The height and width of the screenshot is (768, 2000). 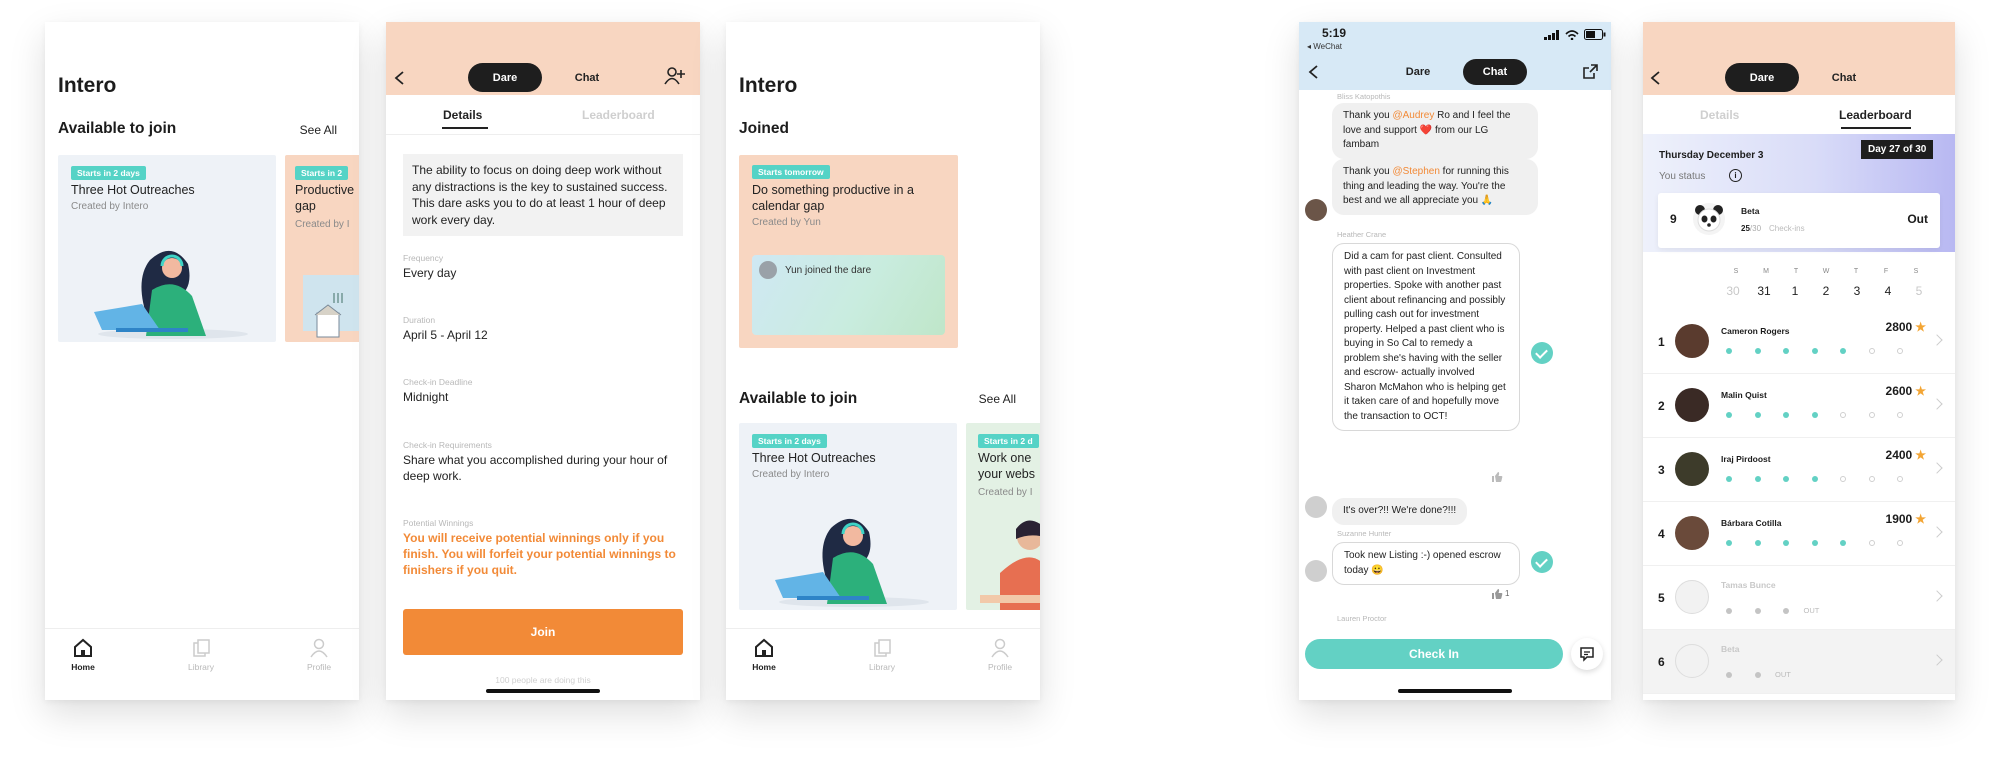 What do you see at coordinates (1757, 610) in the screenshot?
I see `checkin-out-dot` at bounding box center [1757, 610].